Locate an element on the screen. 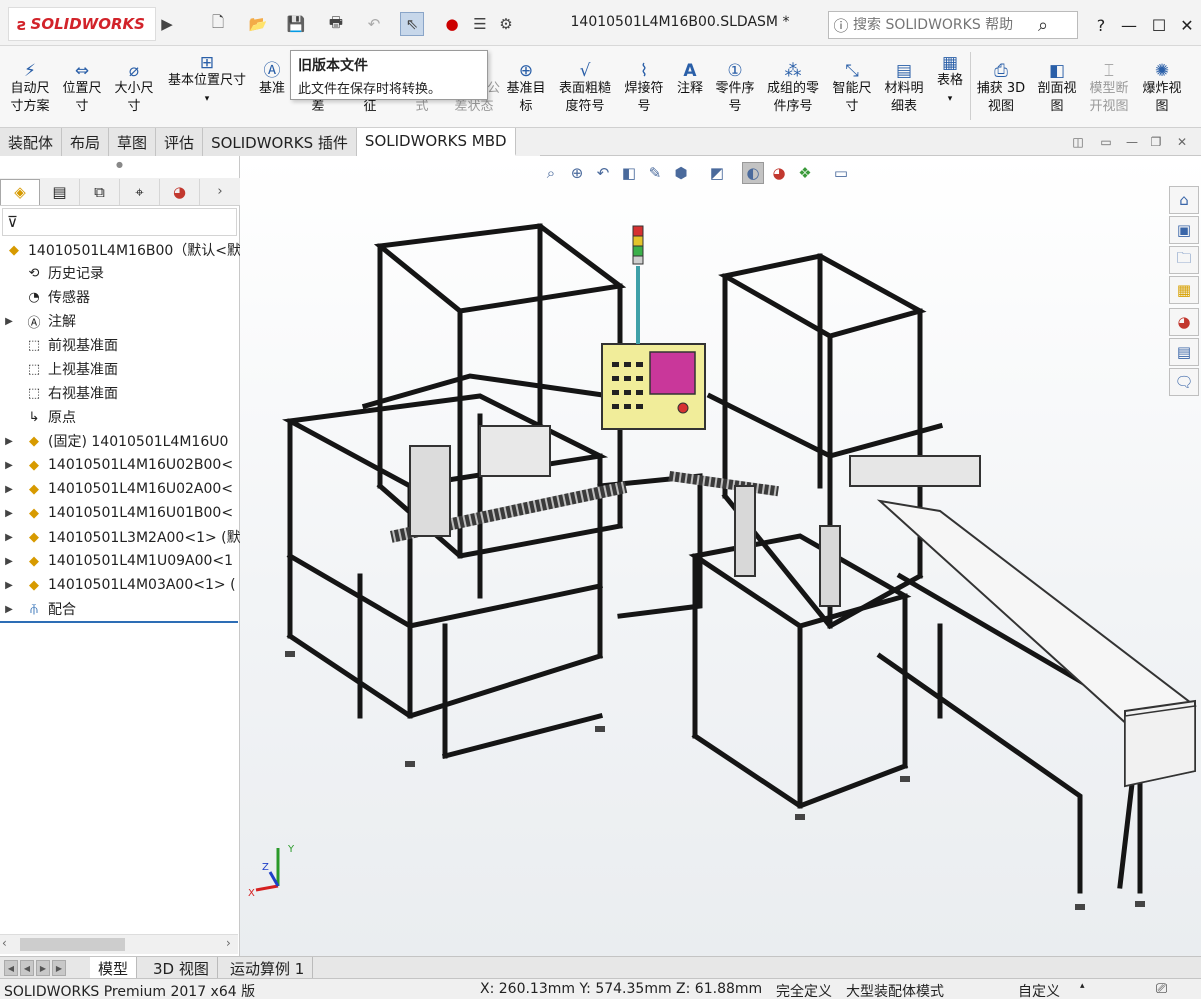 This screenshot has height=999, width=1201. previous-view-icon: ↶ is located at coordinates (603, 173).